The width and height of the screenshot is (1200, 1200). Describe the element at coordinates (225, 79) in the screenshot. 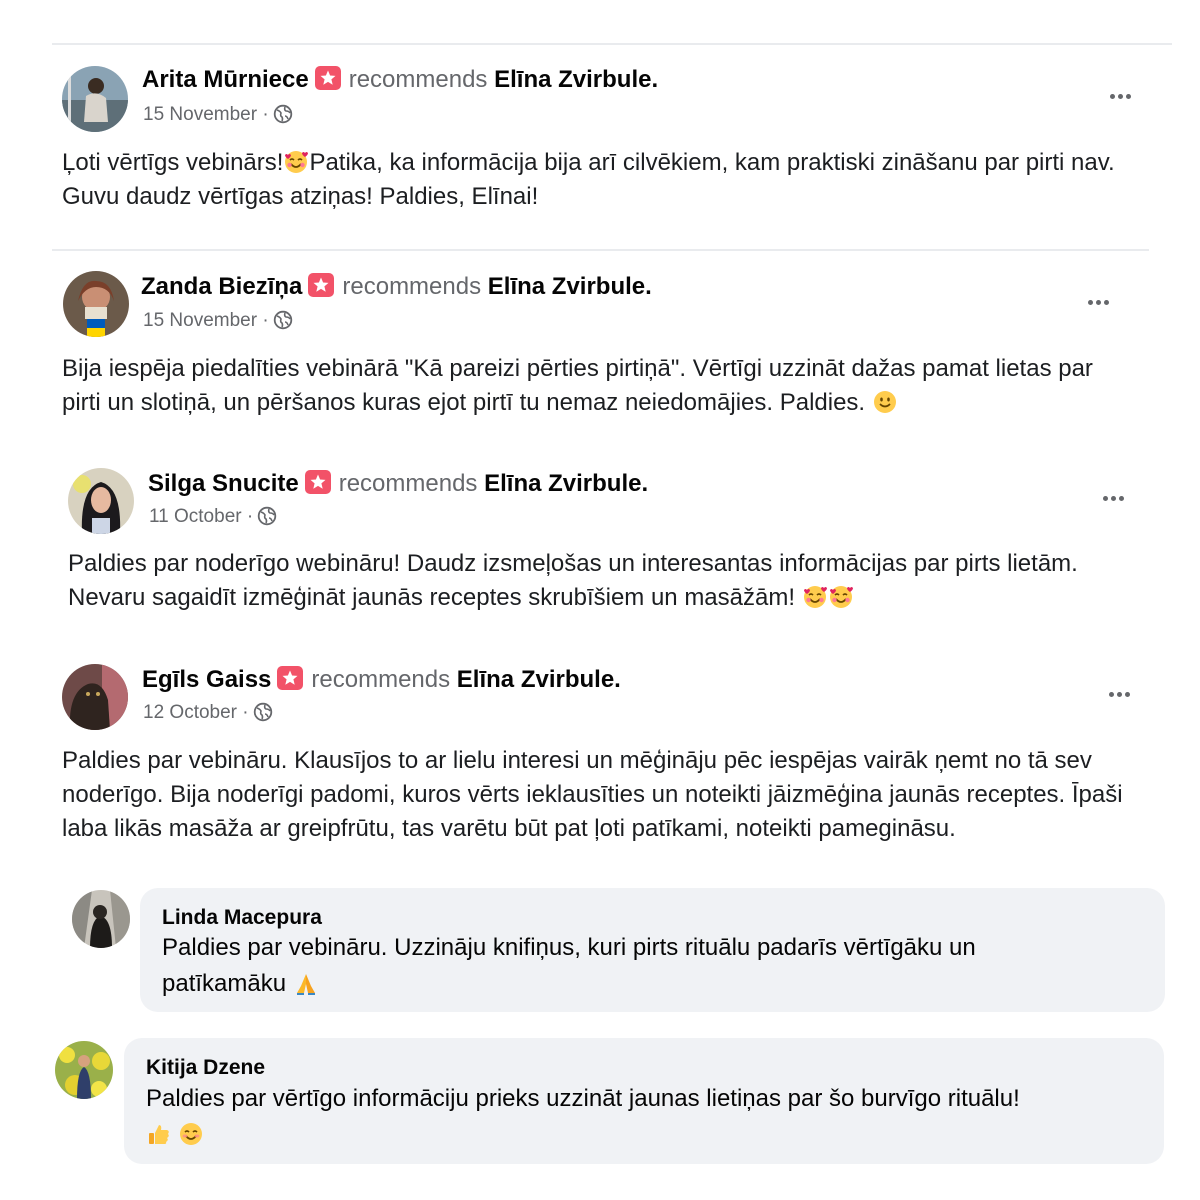

I see `author-name: Arita Mūrniece` at that location.